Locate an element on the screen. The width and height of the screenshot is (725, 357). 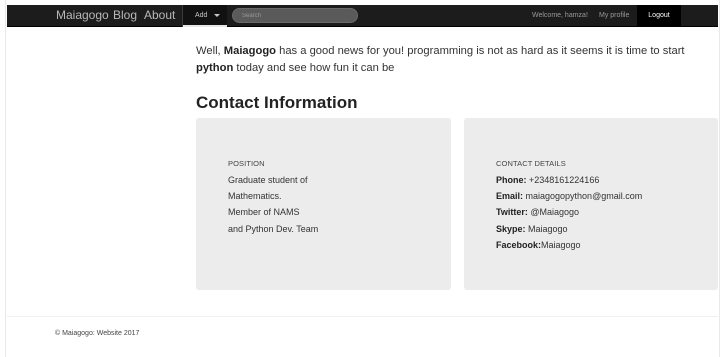
page-frame-right is located at coordinates (722, 178).